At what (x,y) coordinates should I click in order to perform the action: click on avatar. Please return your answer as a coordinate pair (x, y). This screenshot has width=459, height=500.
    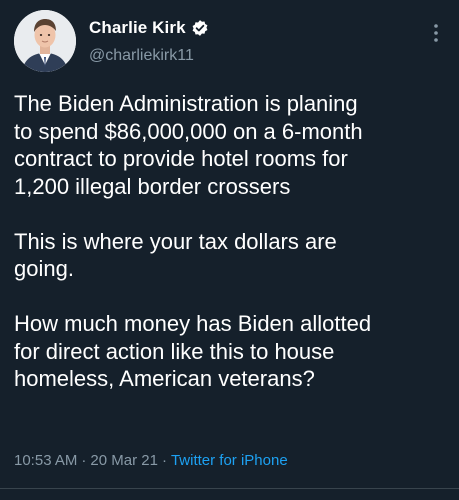
    Looking at the image, I should click on (45, 41).